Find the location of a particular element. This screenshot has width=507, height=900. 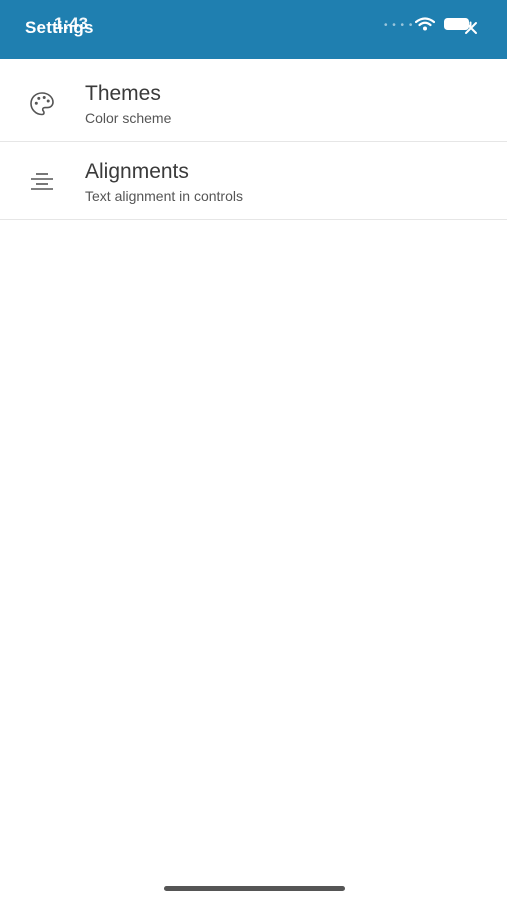

status-time: 1:43 is located at coordinates (71, 23).